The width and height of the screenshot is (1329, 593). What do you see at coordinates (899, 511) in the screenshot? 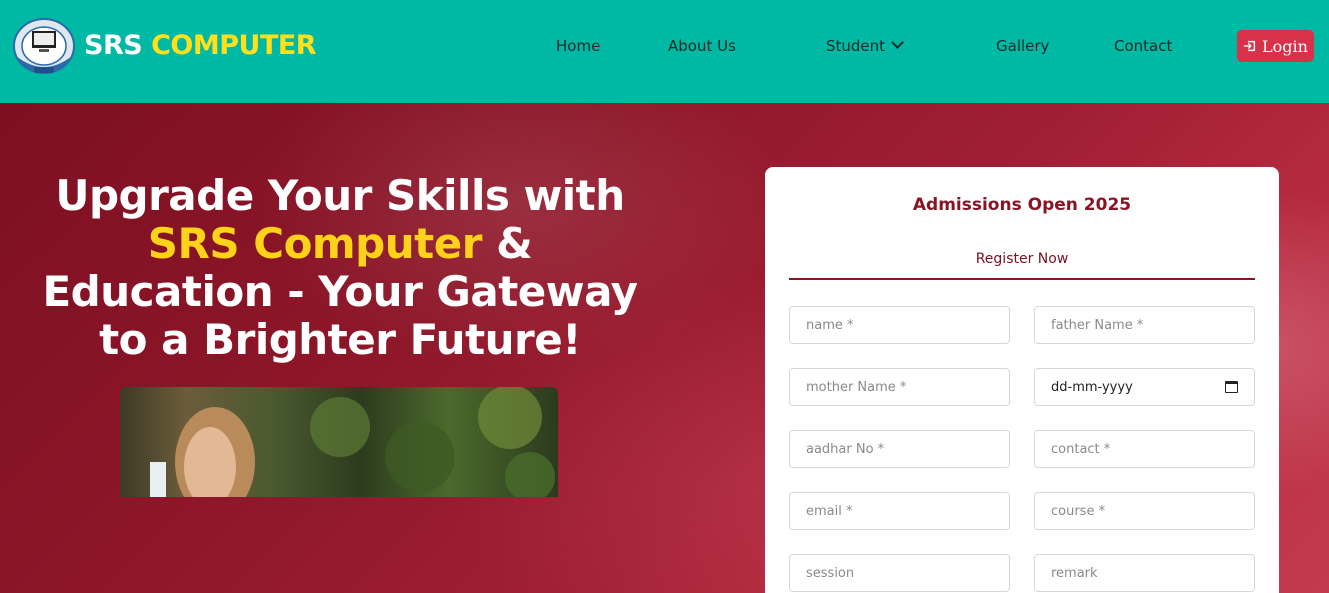
I see `email-input` at bounding box center [899, 511].